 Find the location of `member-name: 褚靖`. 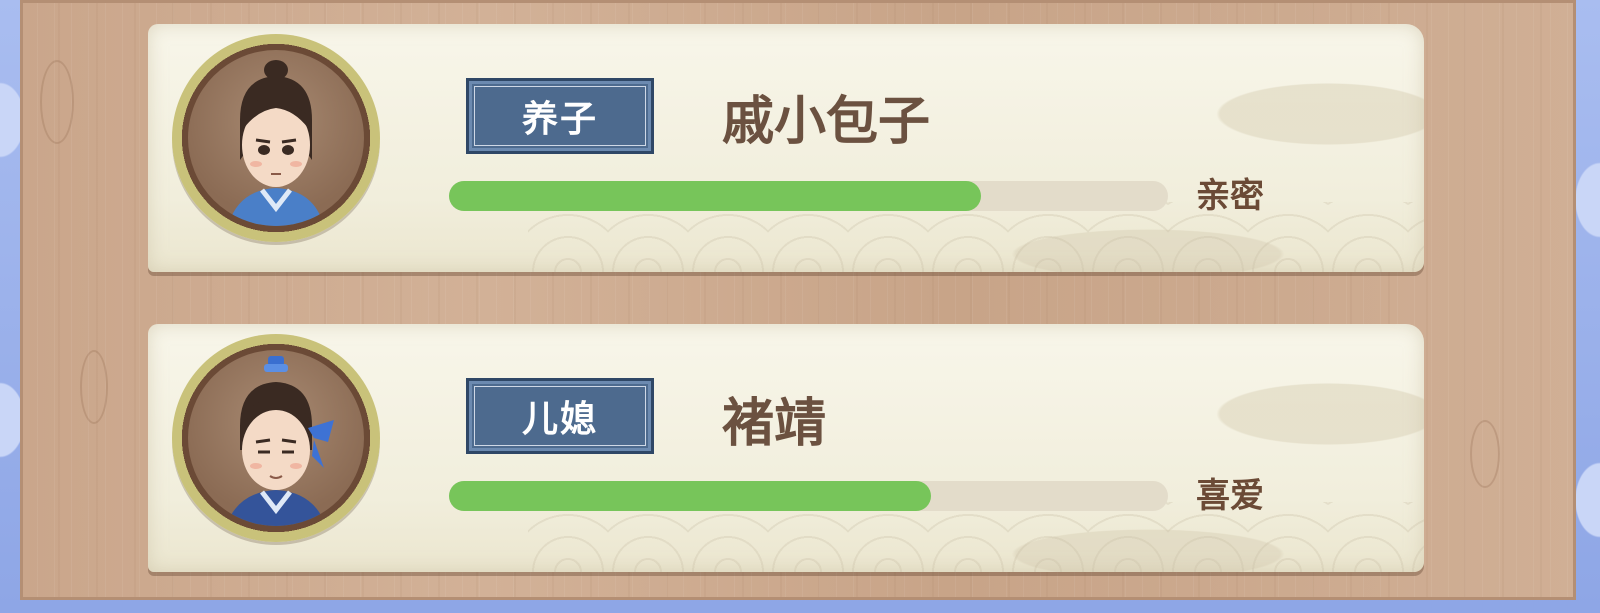

member-name: 褚靖 is located at coordinates (774, 424).